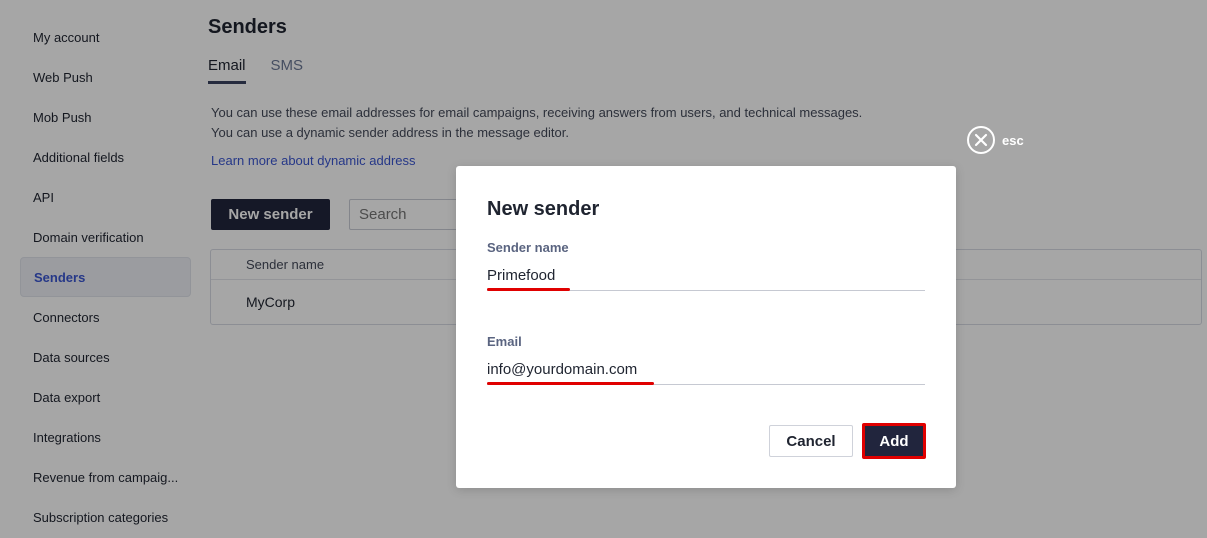 The image size is (1207, 538). What do you see at coordinates (706, 276) in the screenshot?
I see `sender-name-input` at bounding box center [706, 276].